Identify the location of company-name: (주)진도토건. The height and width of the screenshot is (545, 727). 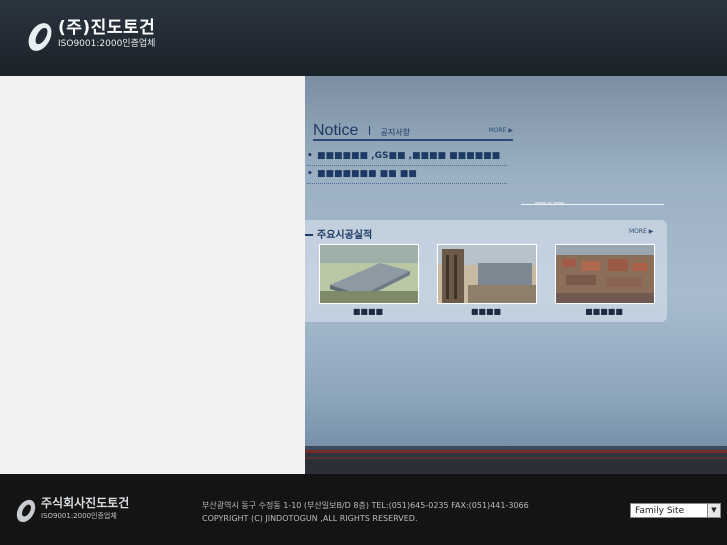
(107, 28).